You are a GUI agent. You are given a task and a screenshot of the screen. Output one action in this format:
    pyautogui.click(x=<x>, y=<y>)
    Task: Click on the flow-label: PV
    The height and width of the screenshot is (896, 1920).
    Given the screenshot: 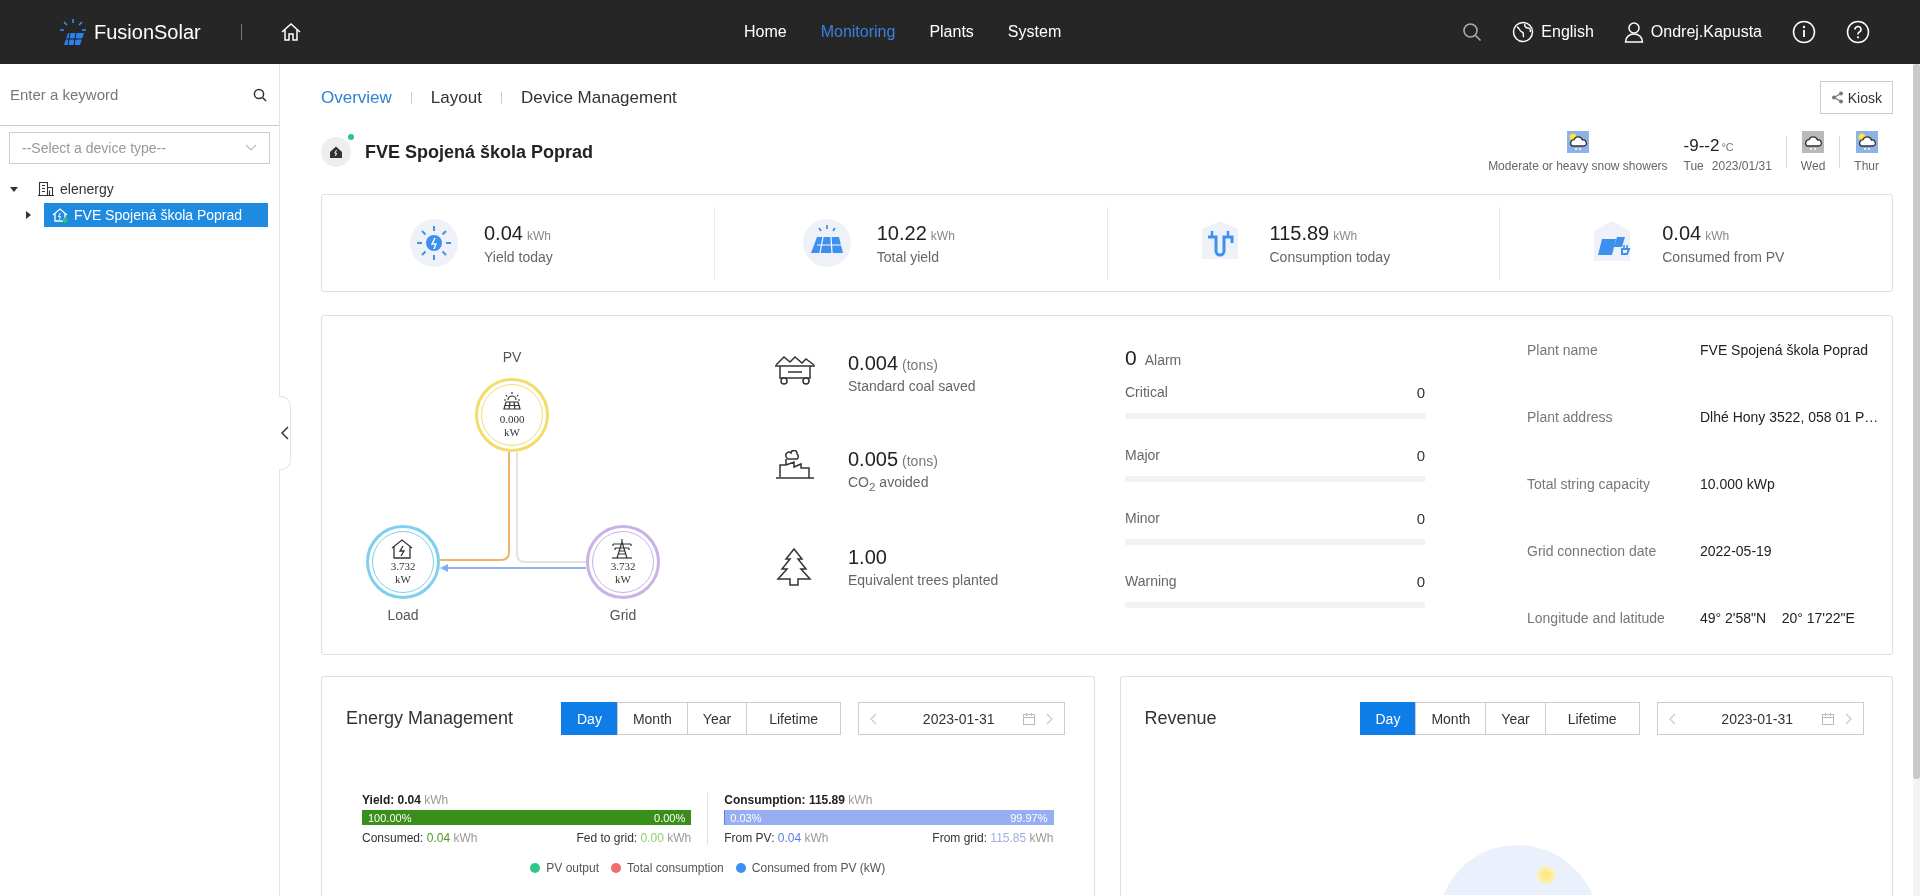 What is the action you would take?
    pyautogui.click(x=512, y=357)
    